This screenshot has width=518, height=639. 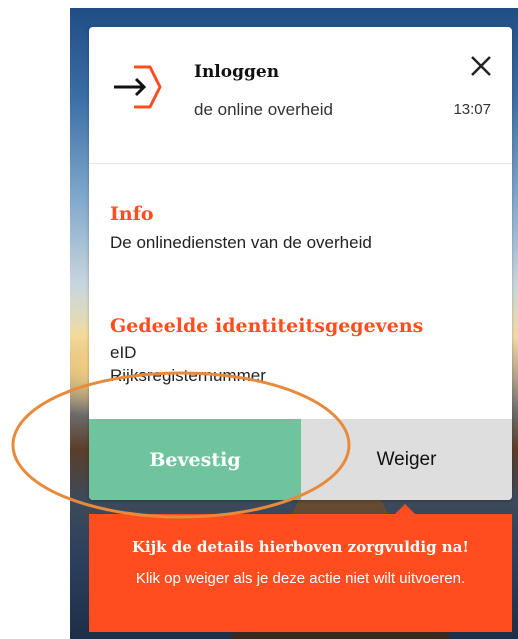 I want to click on warning-title: Kijk de details hierboven zorgvuldig na!, so click(x=300, y=547).